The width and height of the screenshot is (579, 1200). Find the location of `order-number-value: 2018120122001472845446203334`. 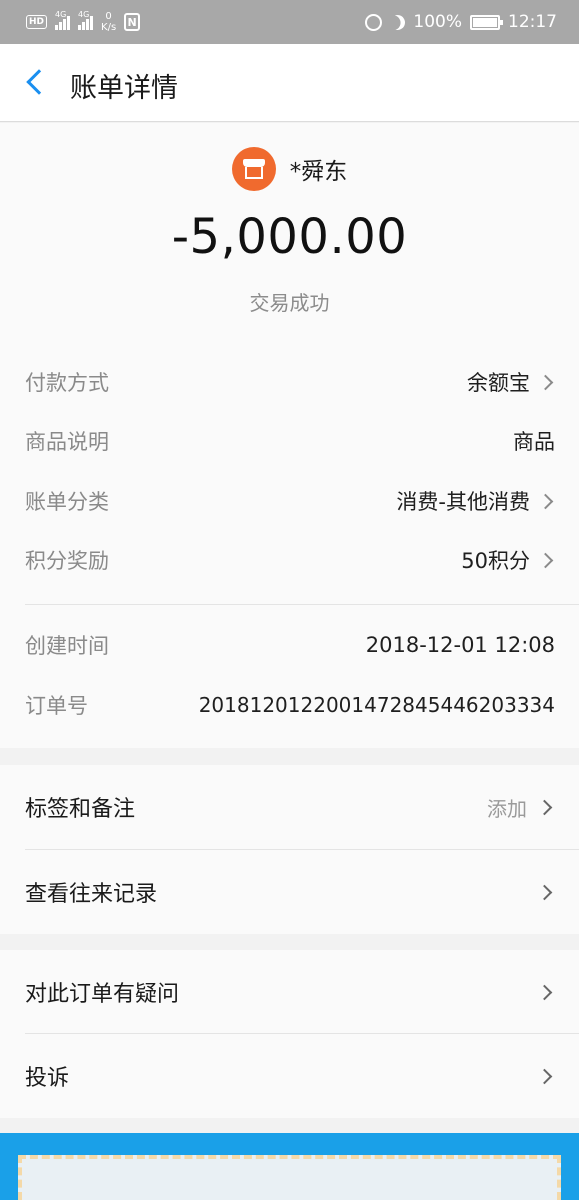

order-number-value: 2018120122001472845446203334 is located at coordinates (376, 705).